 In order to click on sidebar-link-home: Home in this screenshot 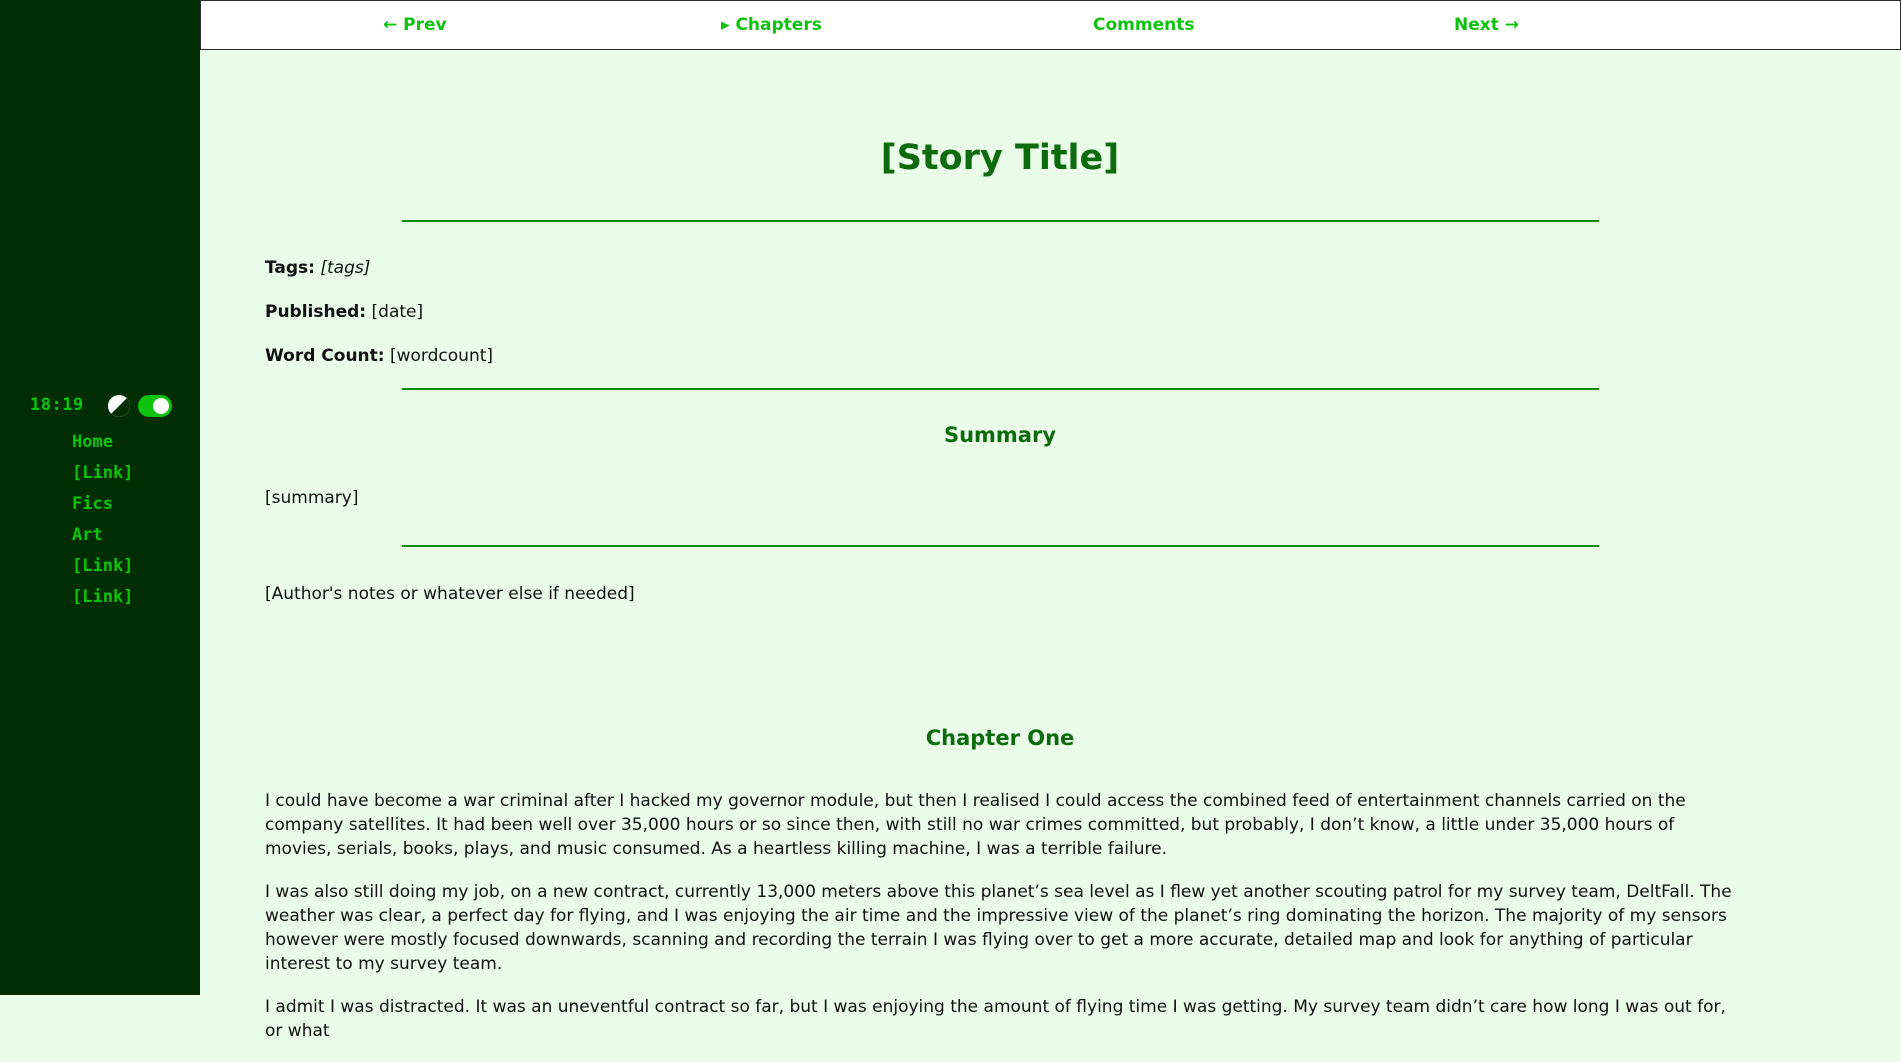, I will do `click(92, 442)`.